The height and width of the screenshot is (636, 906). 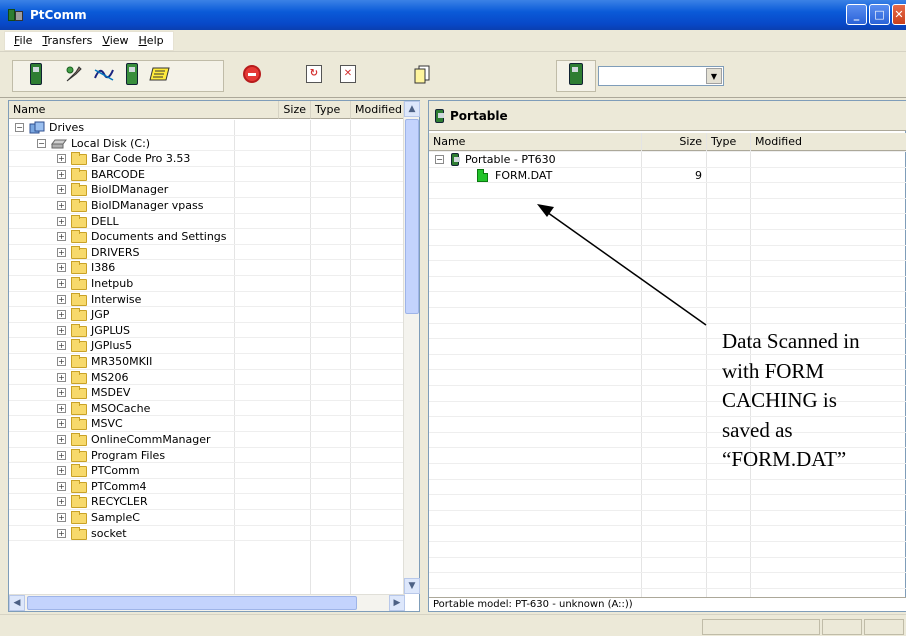 What do you see at coordinates (130, 190) in the screenshot?
I see `tree-item-label: BioIDManager` at bounding box center [130, 190].